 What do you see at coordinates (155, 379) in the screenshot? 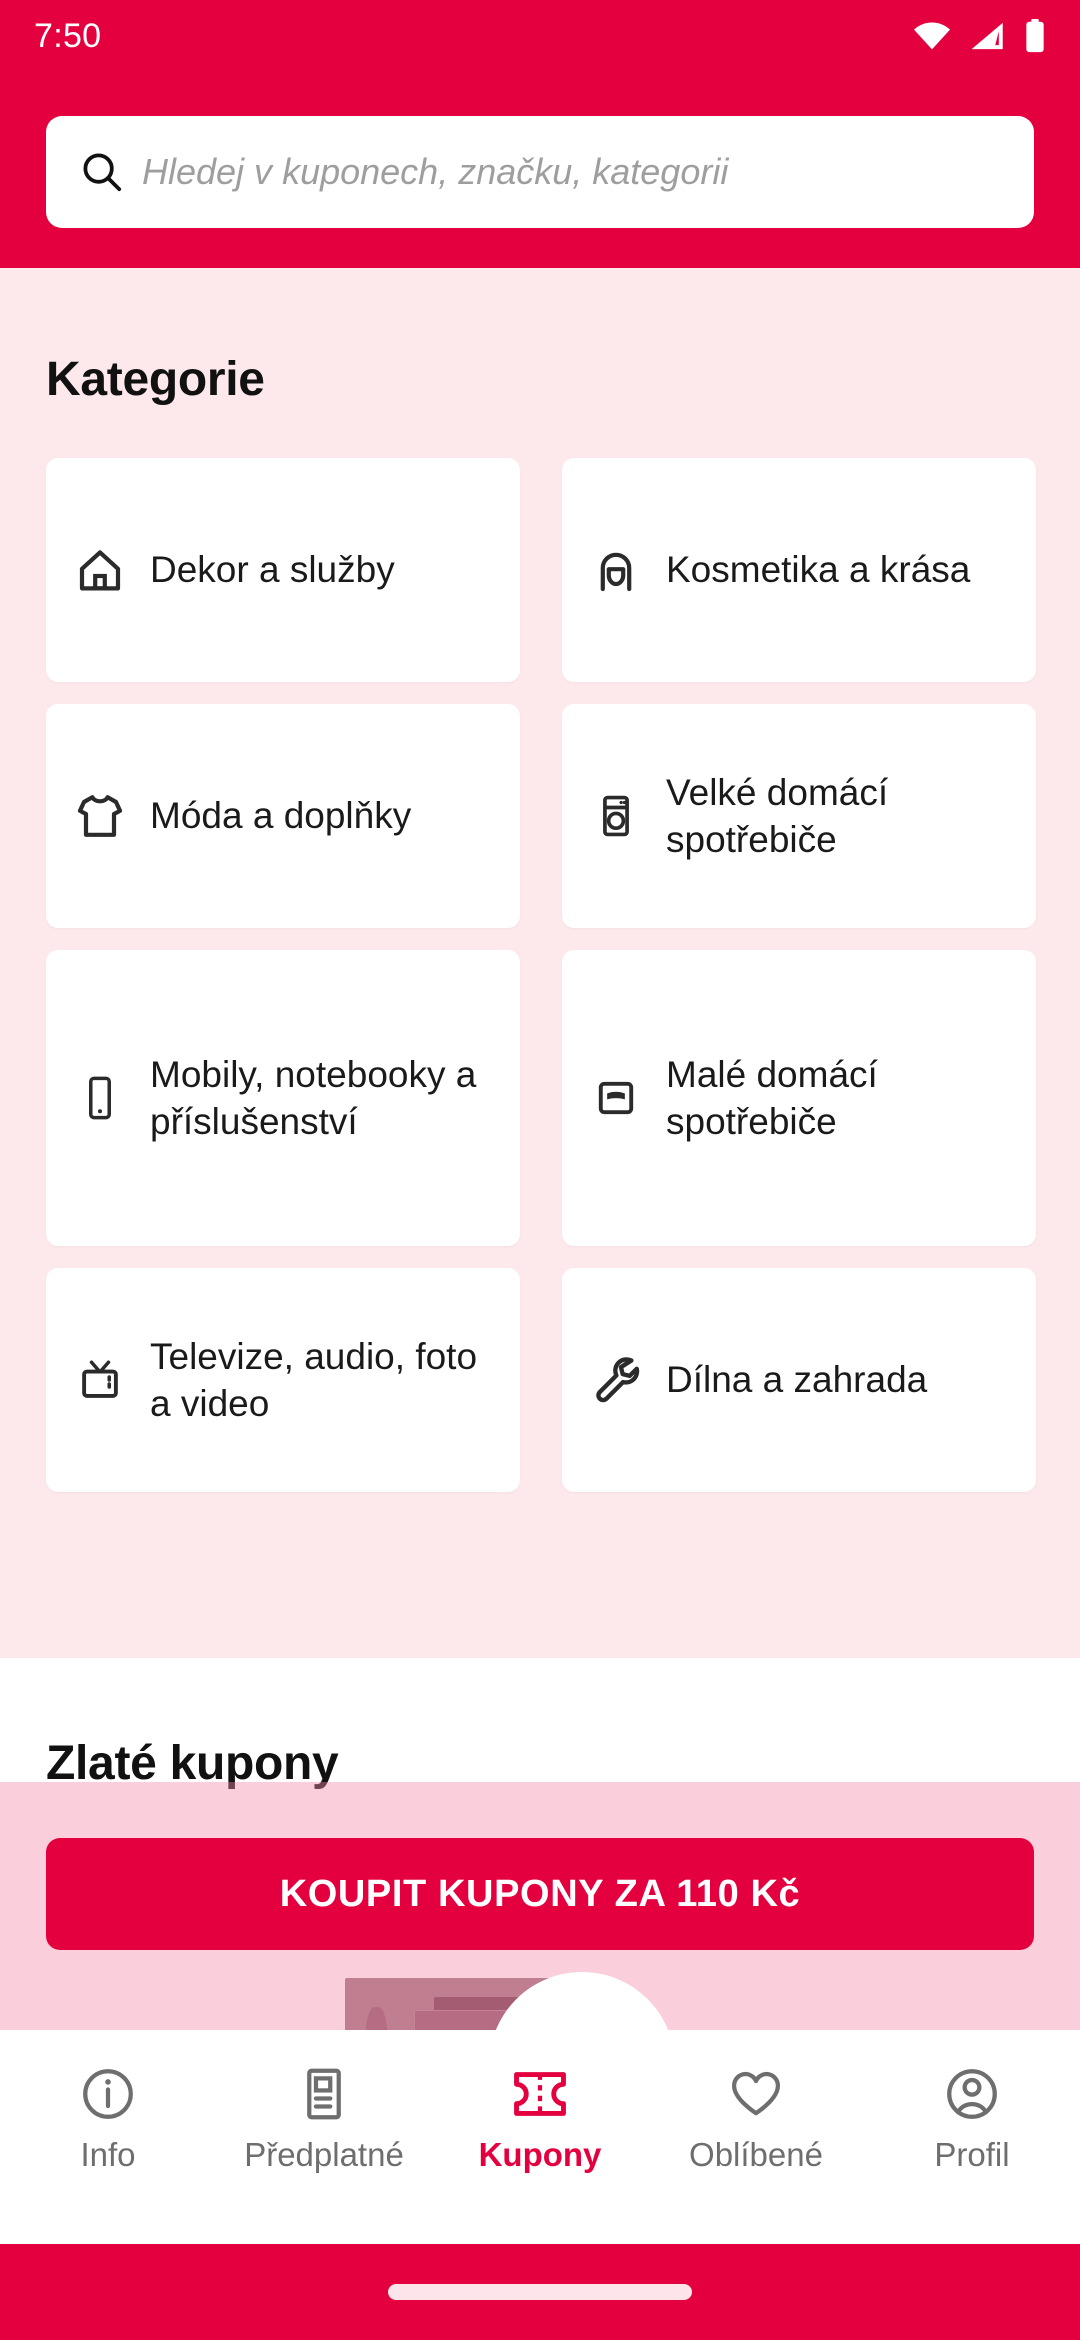
I see `page-title: Kategorie` at bounding box center [155, 379].